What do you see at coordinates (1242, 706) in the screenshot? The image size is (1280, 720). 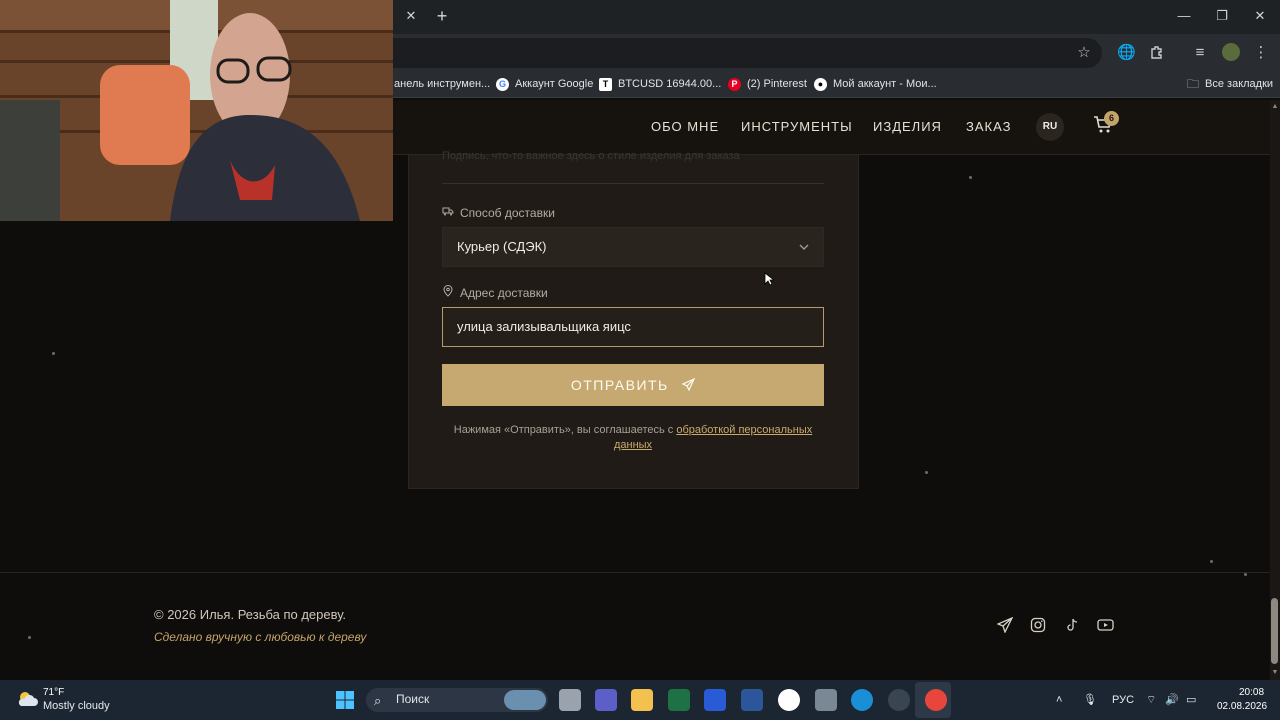 I see `clock-date: 02.08.2026` at bounding box center [1242, 706].